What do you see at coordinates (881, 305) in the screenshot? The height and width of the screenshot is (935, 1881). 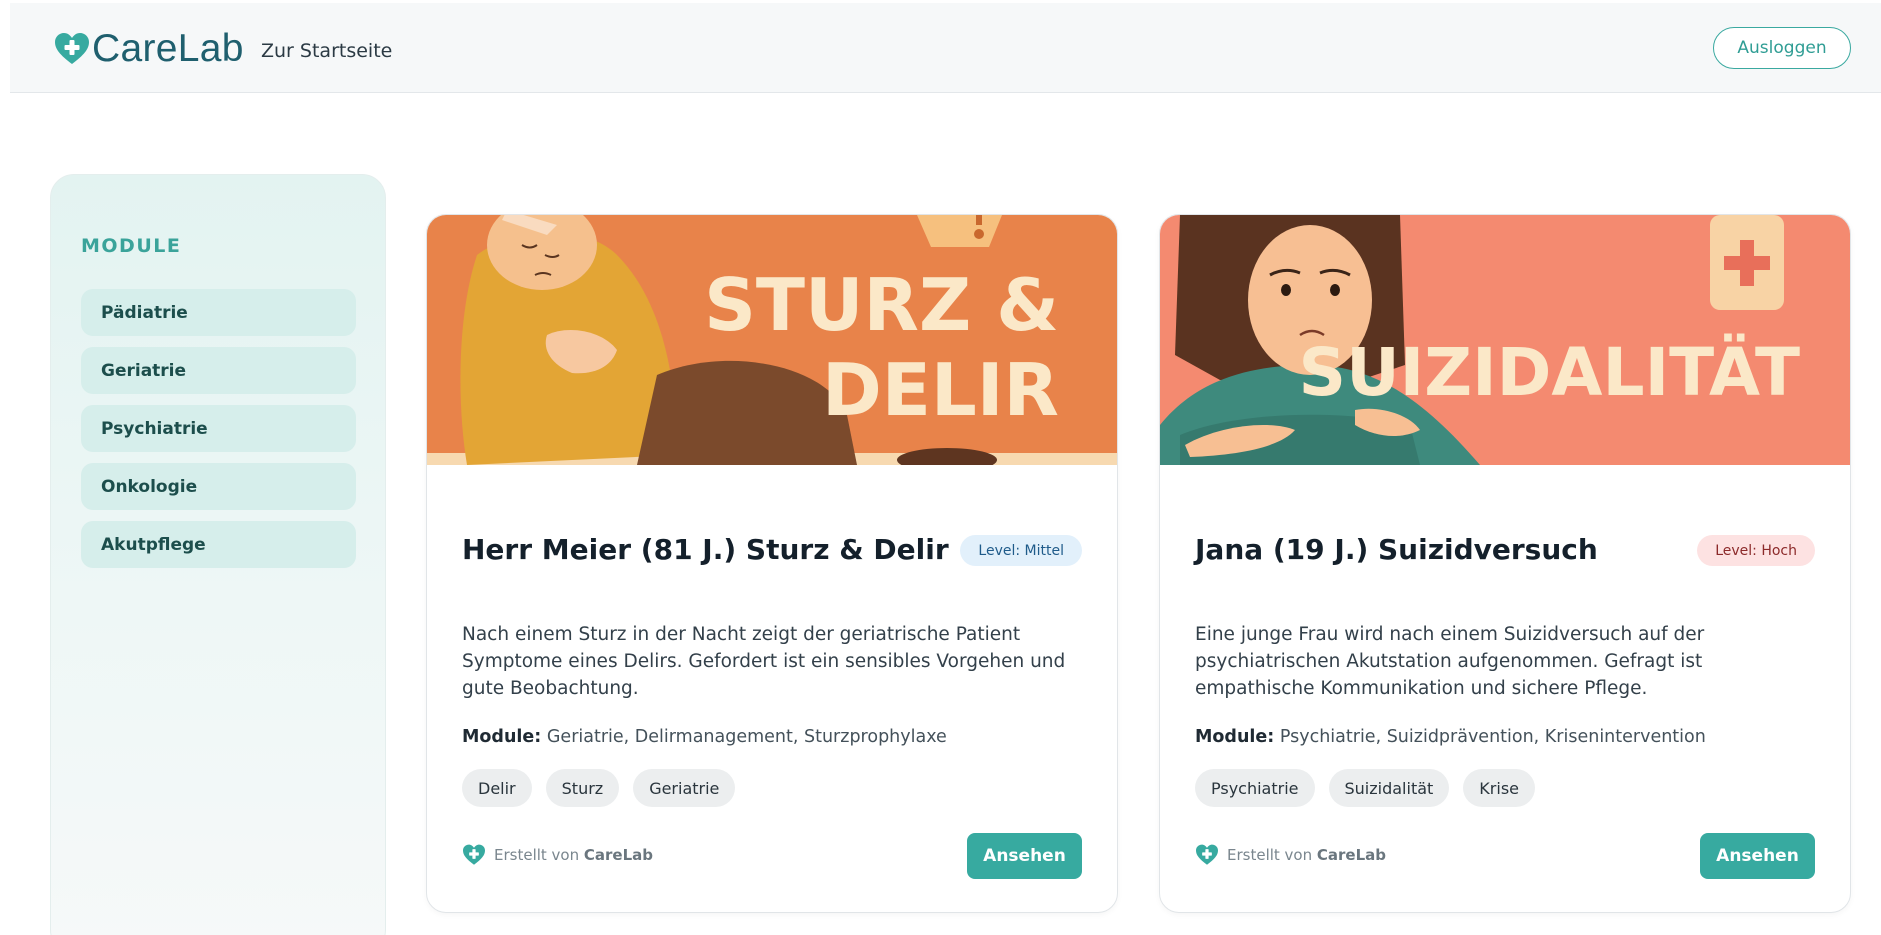 I see `banner-text-1: STURZ &` at bounding box center [881, 305].